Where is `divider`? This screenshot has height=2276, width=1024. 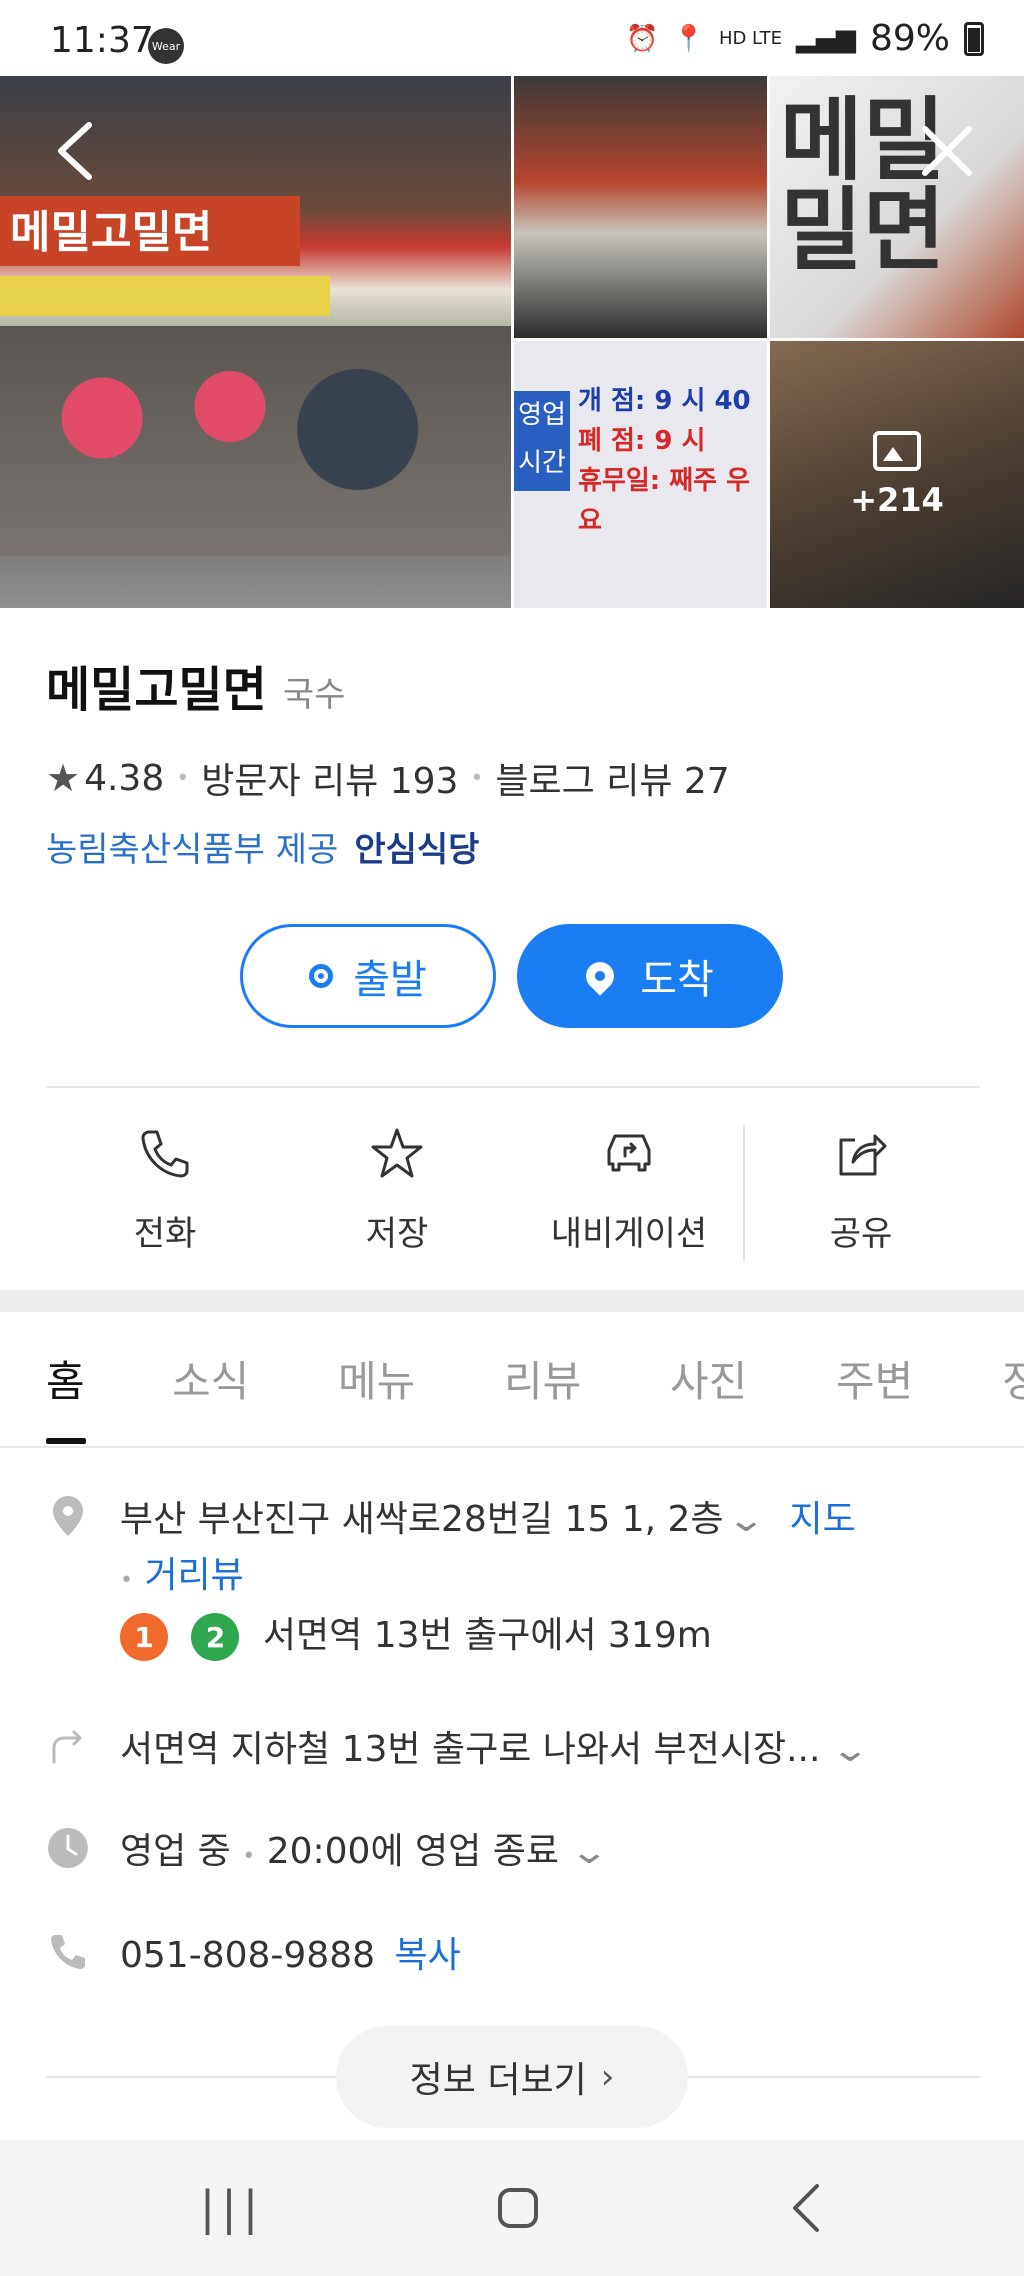 divider is located at coordinates (513, 1087).